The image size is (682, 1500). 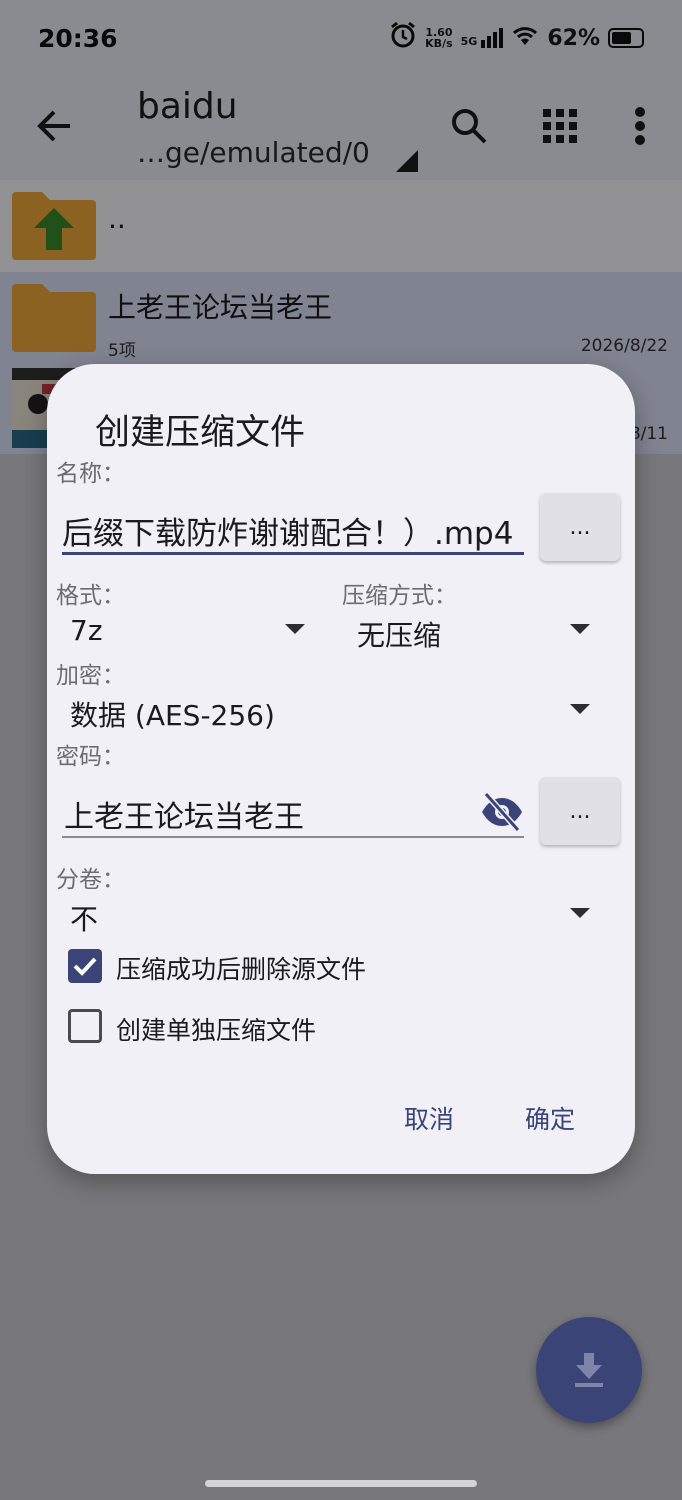 What do you see at coordinates (241, 968) in the screenshot?
I see `delete-source-label: 压缩成功后删除源文件` at bounding box center [241, 968].